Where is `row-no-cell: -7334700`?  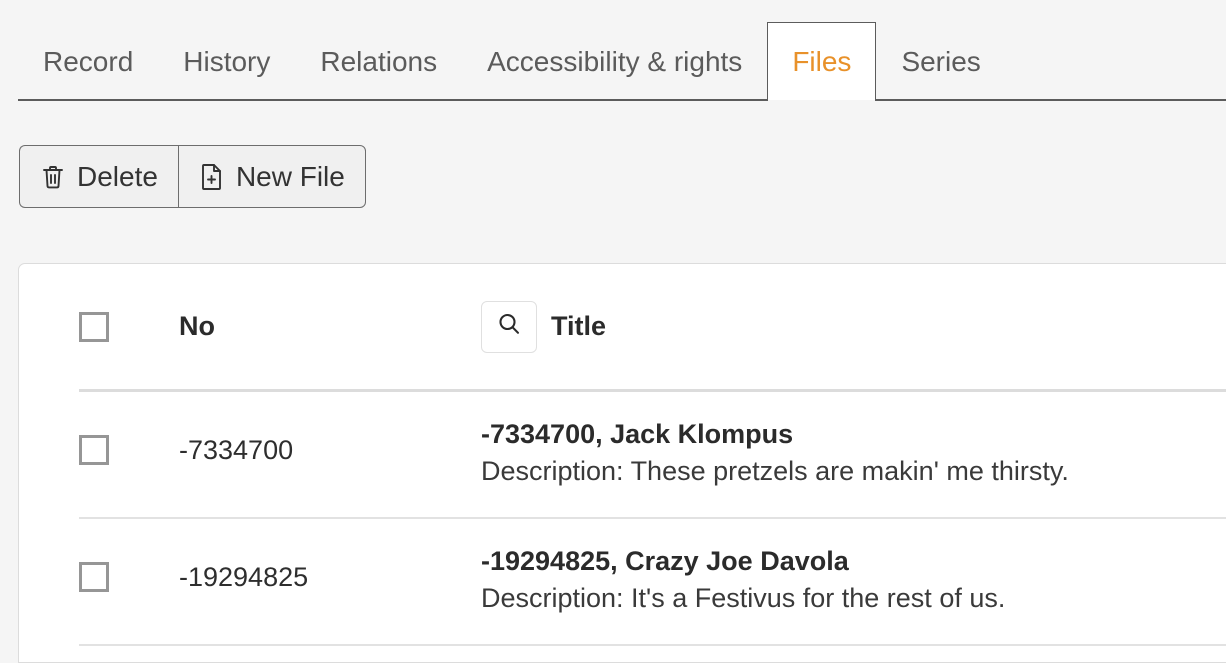
row-no-cell: -7334700 is located at coordinates (330, 439).